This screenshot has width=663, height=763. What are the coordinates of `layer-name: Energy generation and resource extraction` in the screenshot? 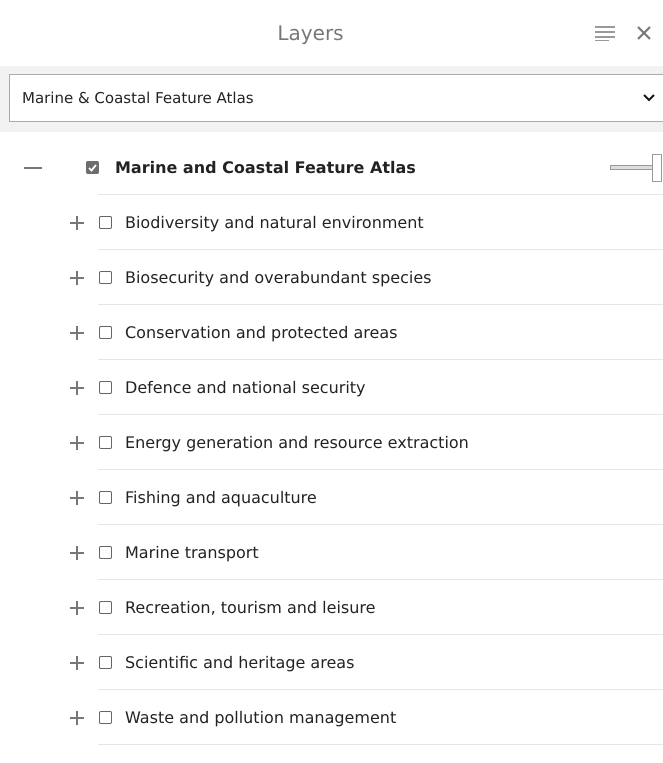 It's located at (297, 442).